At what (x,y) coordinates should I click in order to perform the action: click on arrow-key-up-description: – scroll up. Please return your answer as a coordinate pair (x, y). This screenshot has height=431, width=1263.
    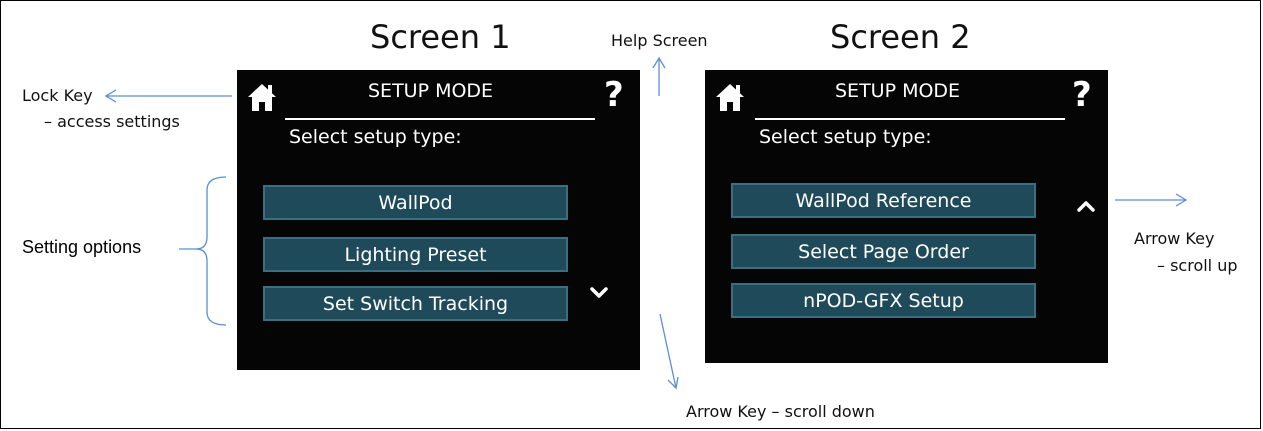
    Looking at the image, I should click on (1197, 265).